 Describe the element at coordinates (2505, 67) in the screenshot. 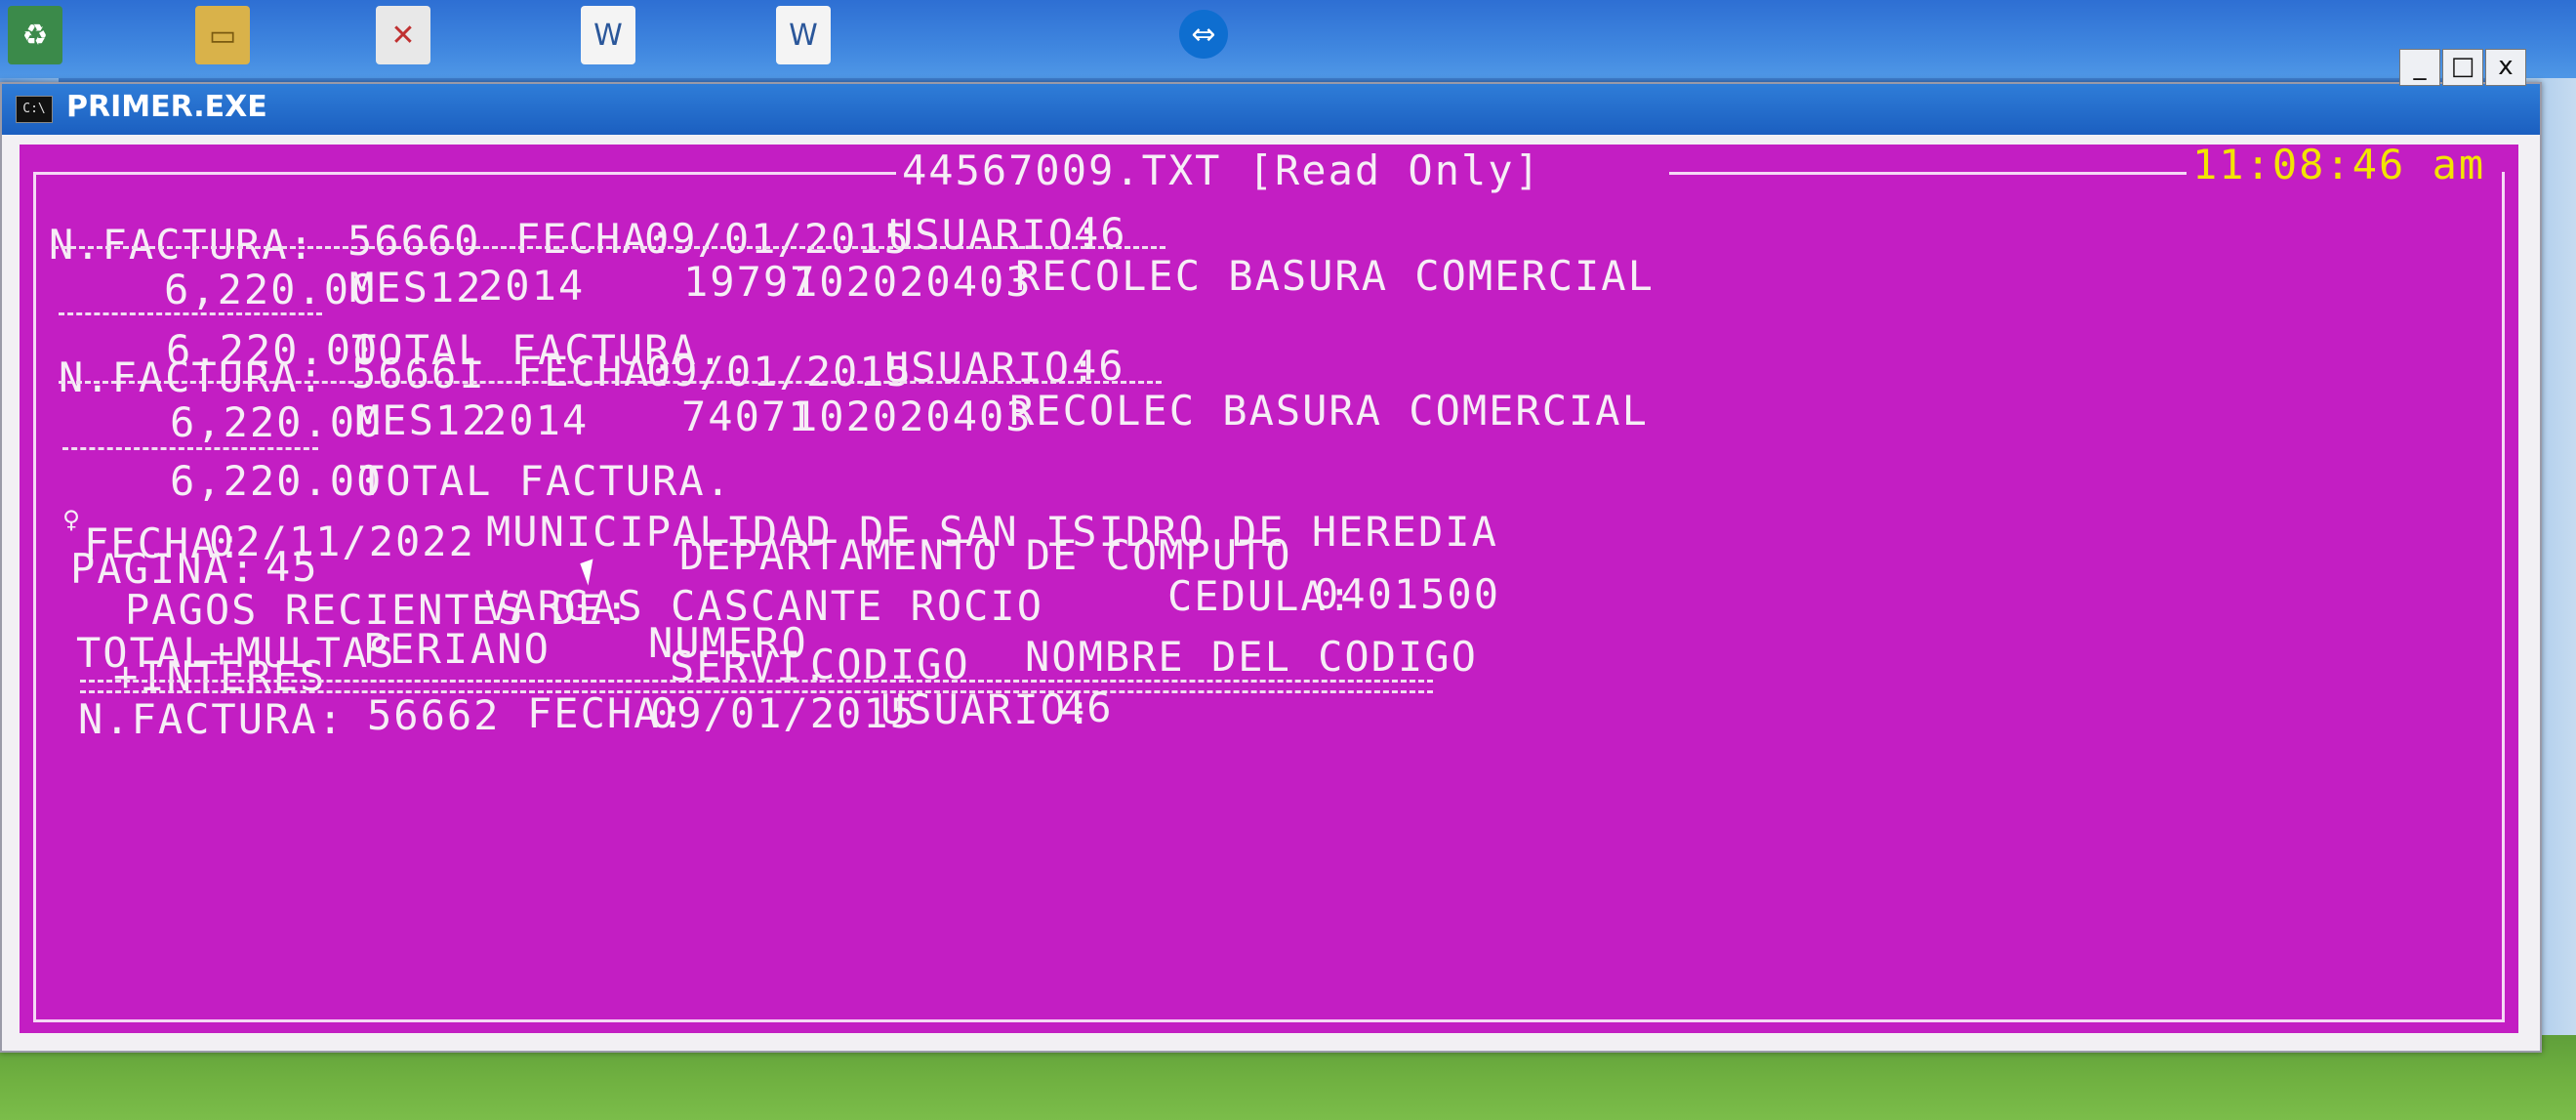

I see `close-button: x` at that location.